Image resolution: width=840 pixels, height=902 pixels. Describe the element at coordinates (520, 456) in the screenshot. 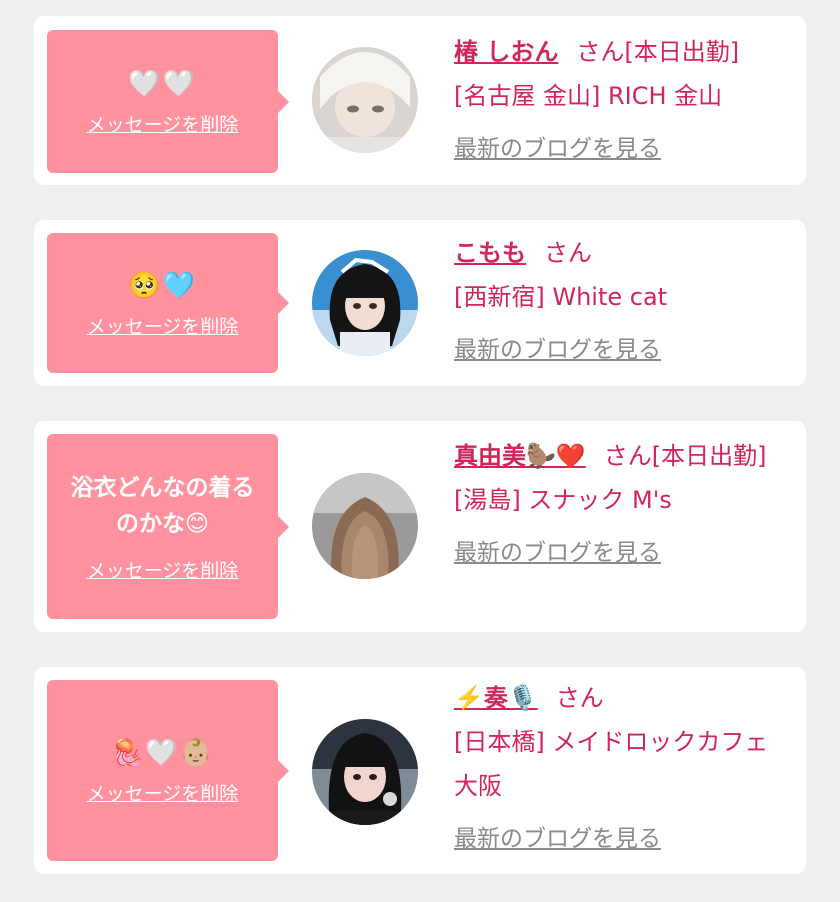

I see `girl-name-link: 真由美🦫❤️` at that location.